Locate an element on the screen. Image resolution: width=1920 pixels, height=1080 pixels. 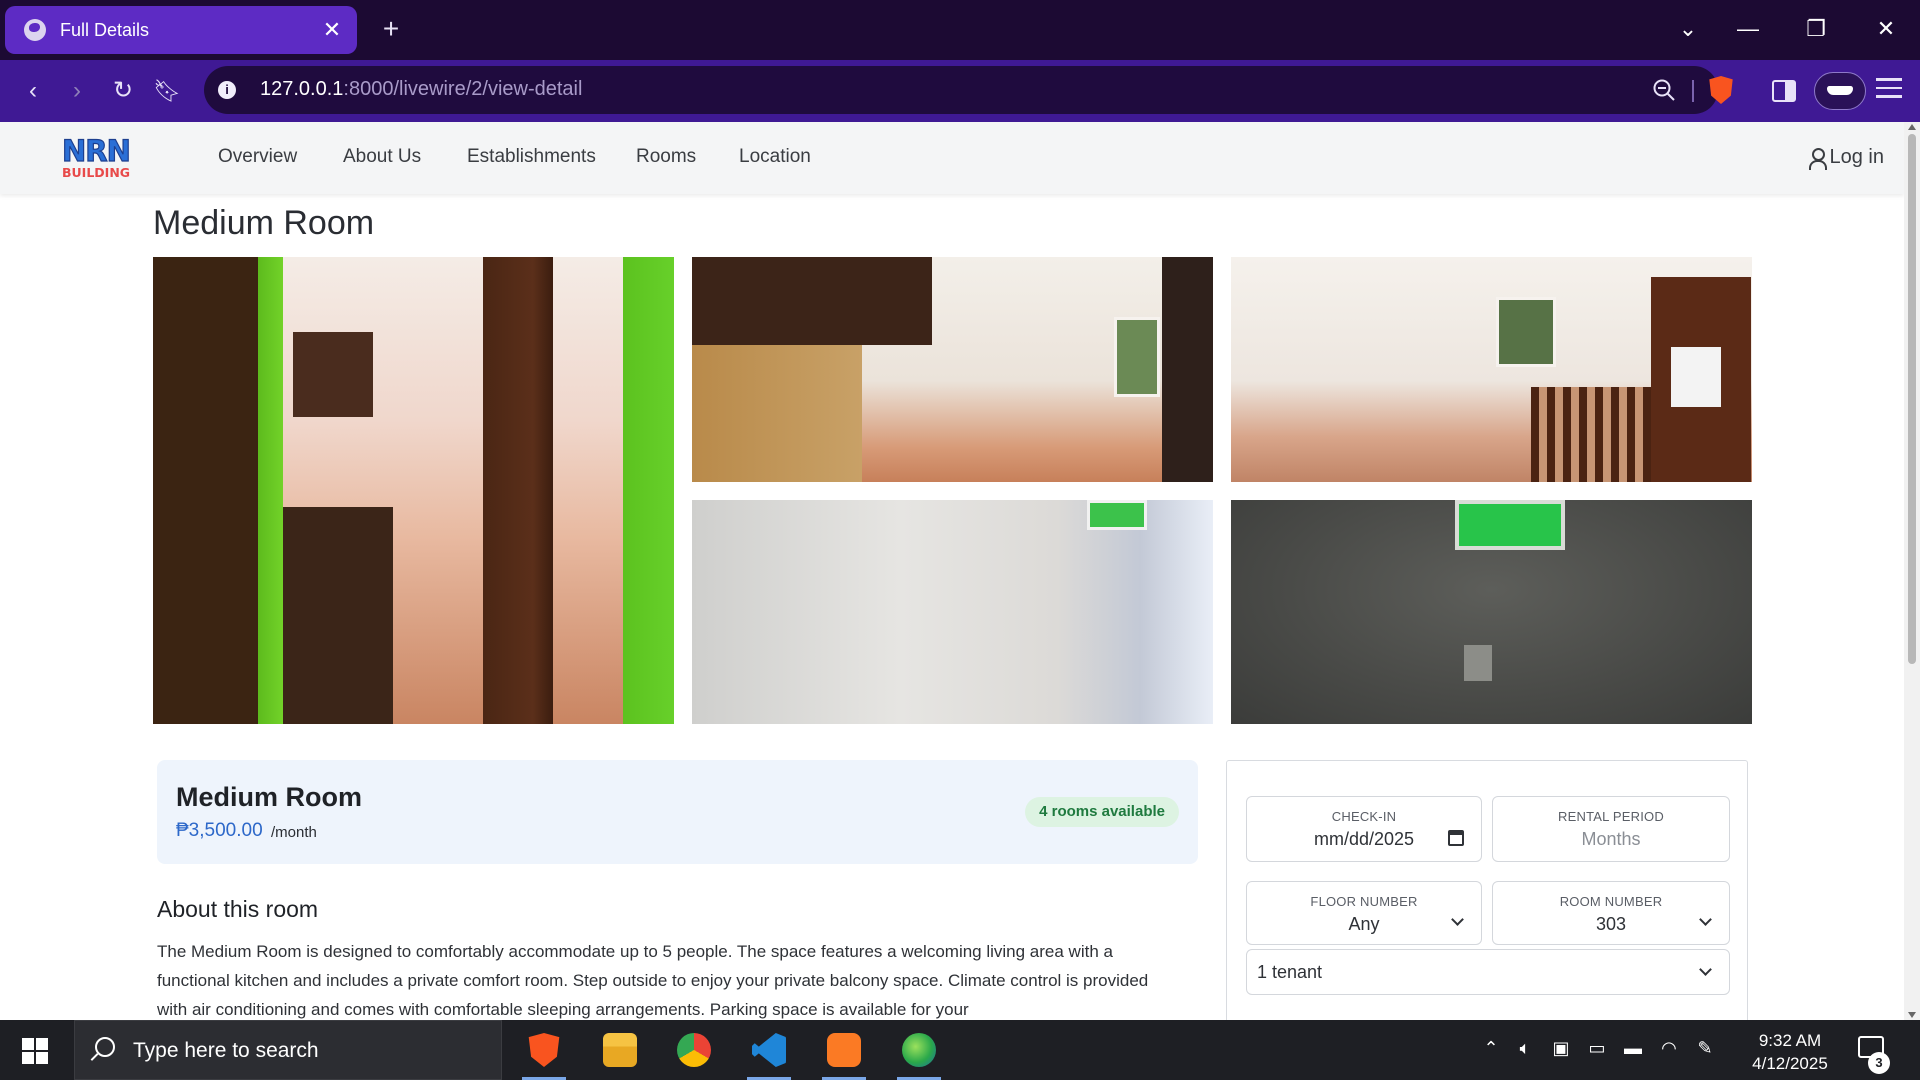
nav-establishments: Establishments is located at coordinates (531, 157).